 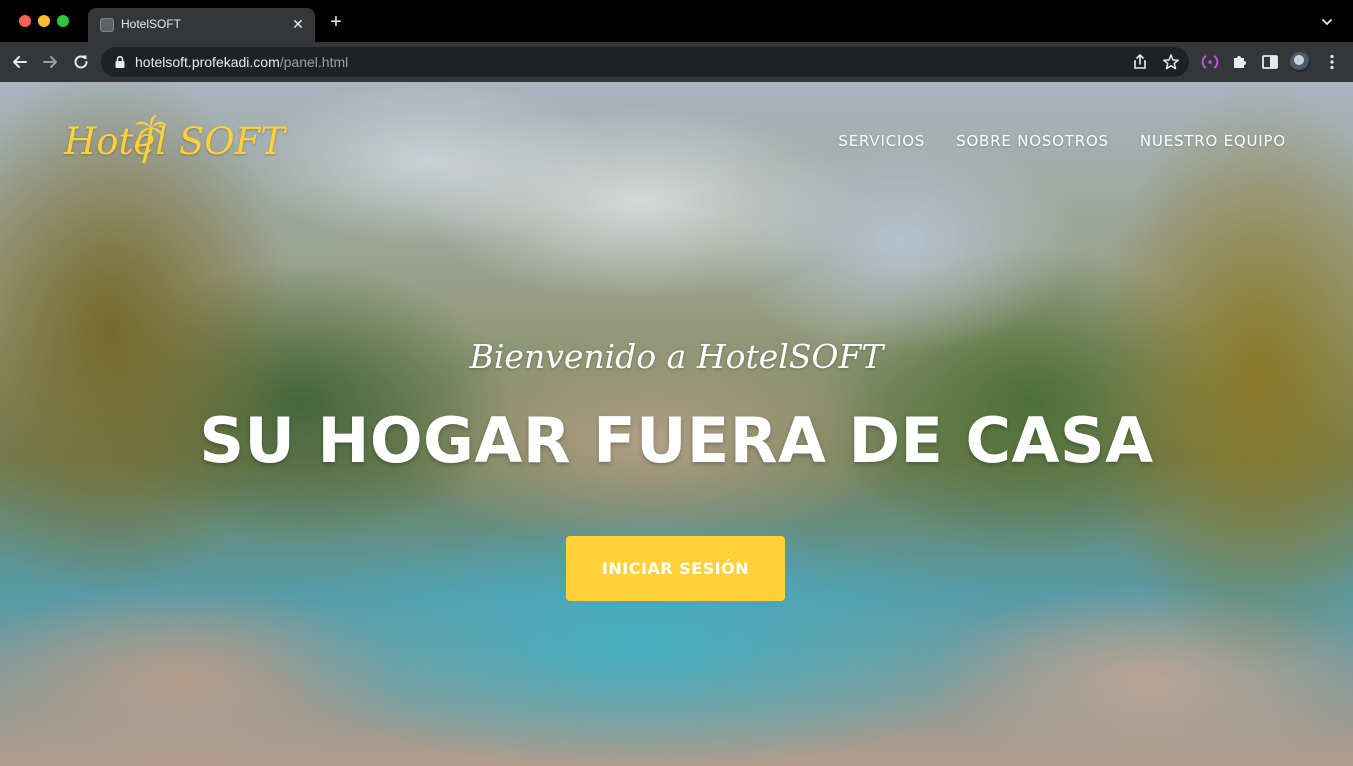 I want to click on minimize-window-button, so click(x=44, y=21).